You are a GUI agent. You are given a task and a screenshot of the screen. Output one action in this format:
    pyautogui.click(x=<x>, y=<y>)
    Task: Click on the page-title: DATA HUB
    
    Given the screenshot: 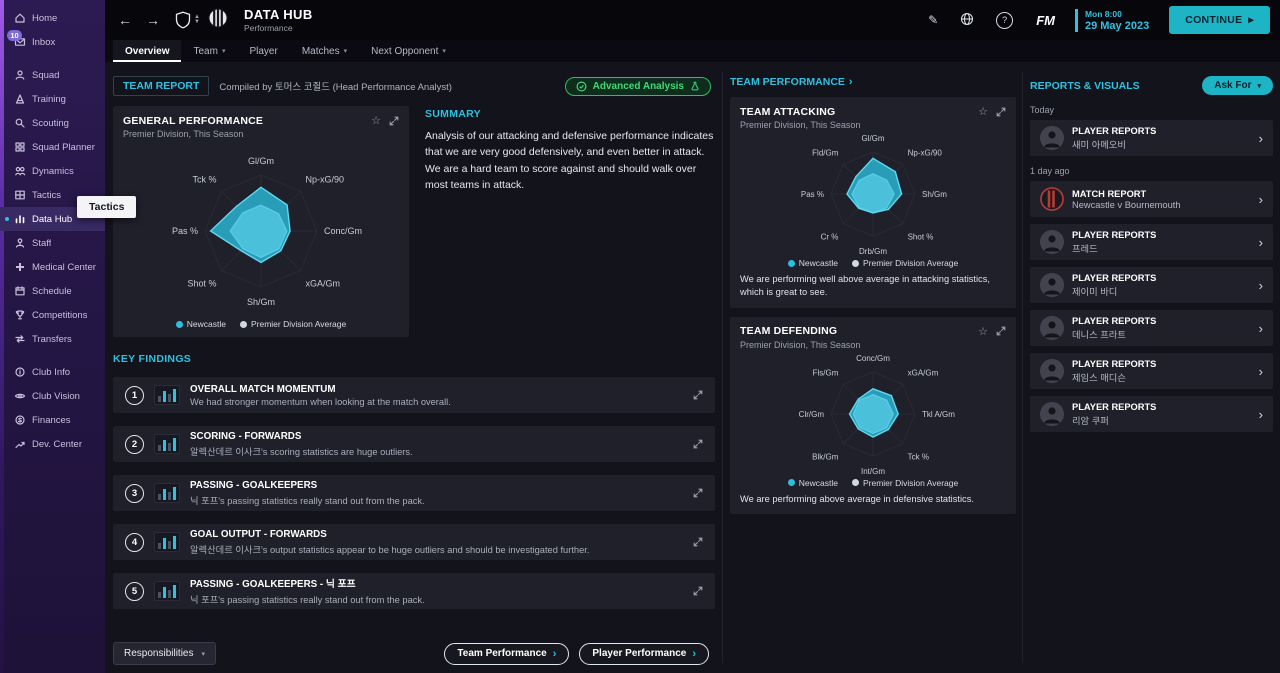 What is the action you would take?
    pyautogui.click(x=278, y=14)
    